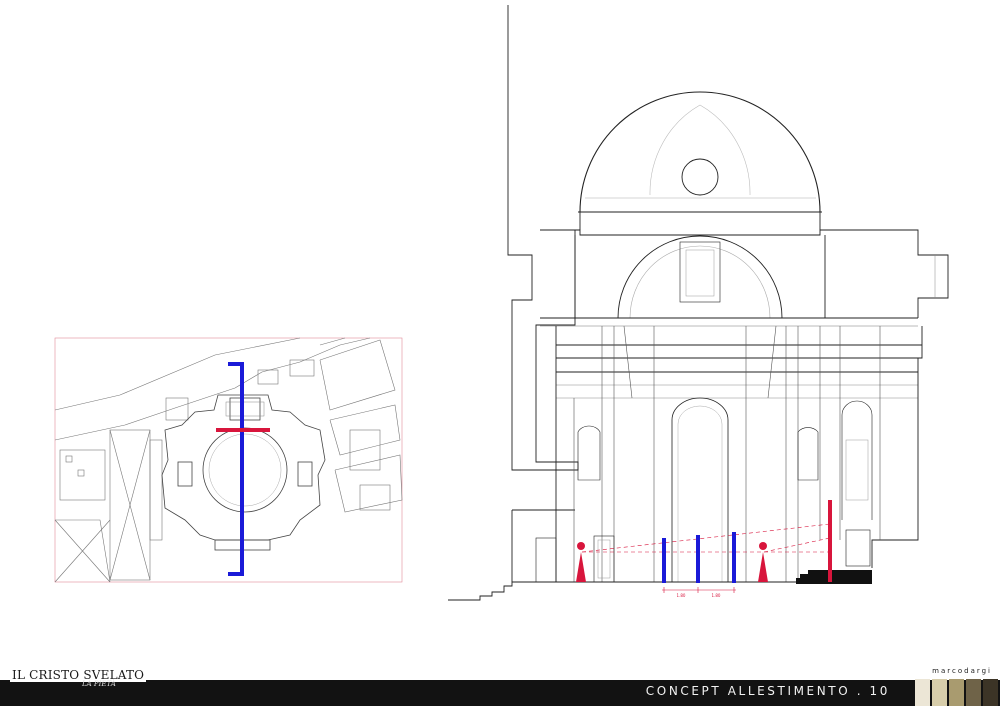  I want to click on site-plan, so click(228, 460).